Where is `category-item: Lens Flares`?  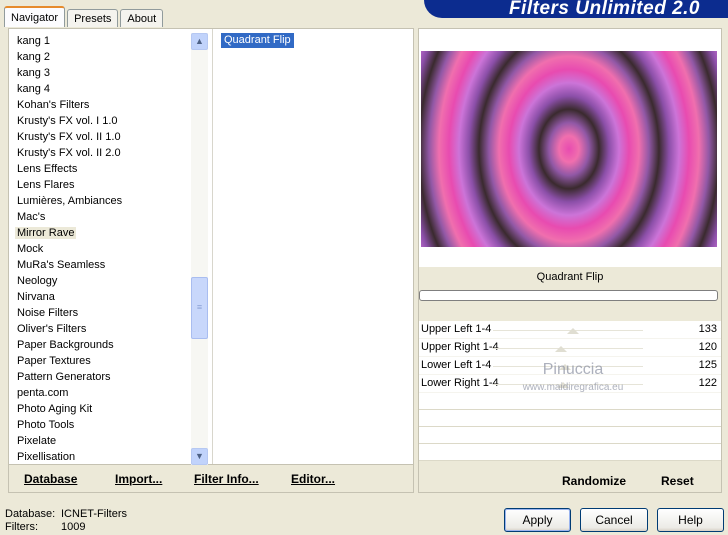
category-item: Lens Flares is located at coordinates (100, 185).